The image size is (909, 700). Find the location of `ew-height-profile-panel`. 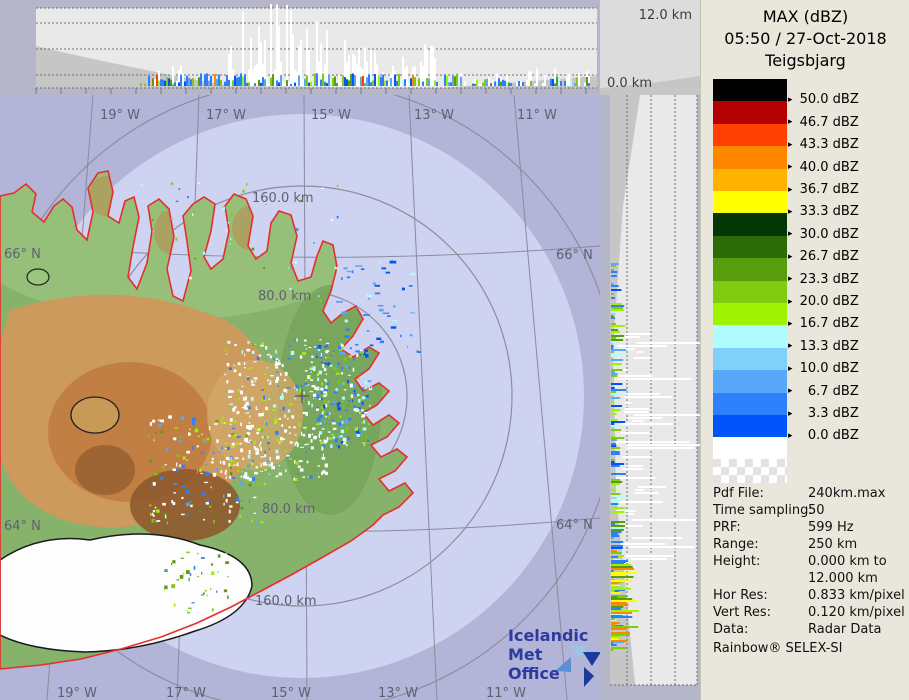

ew-height-profile-panel is located at coordinates (300, 47).